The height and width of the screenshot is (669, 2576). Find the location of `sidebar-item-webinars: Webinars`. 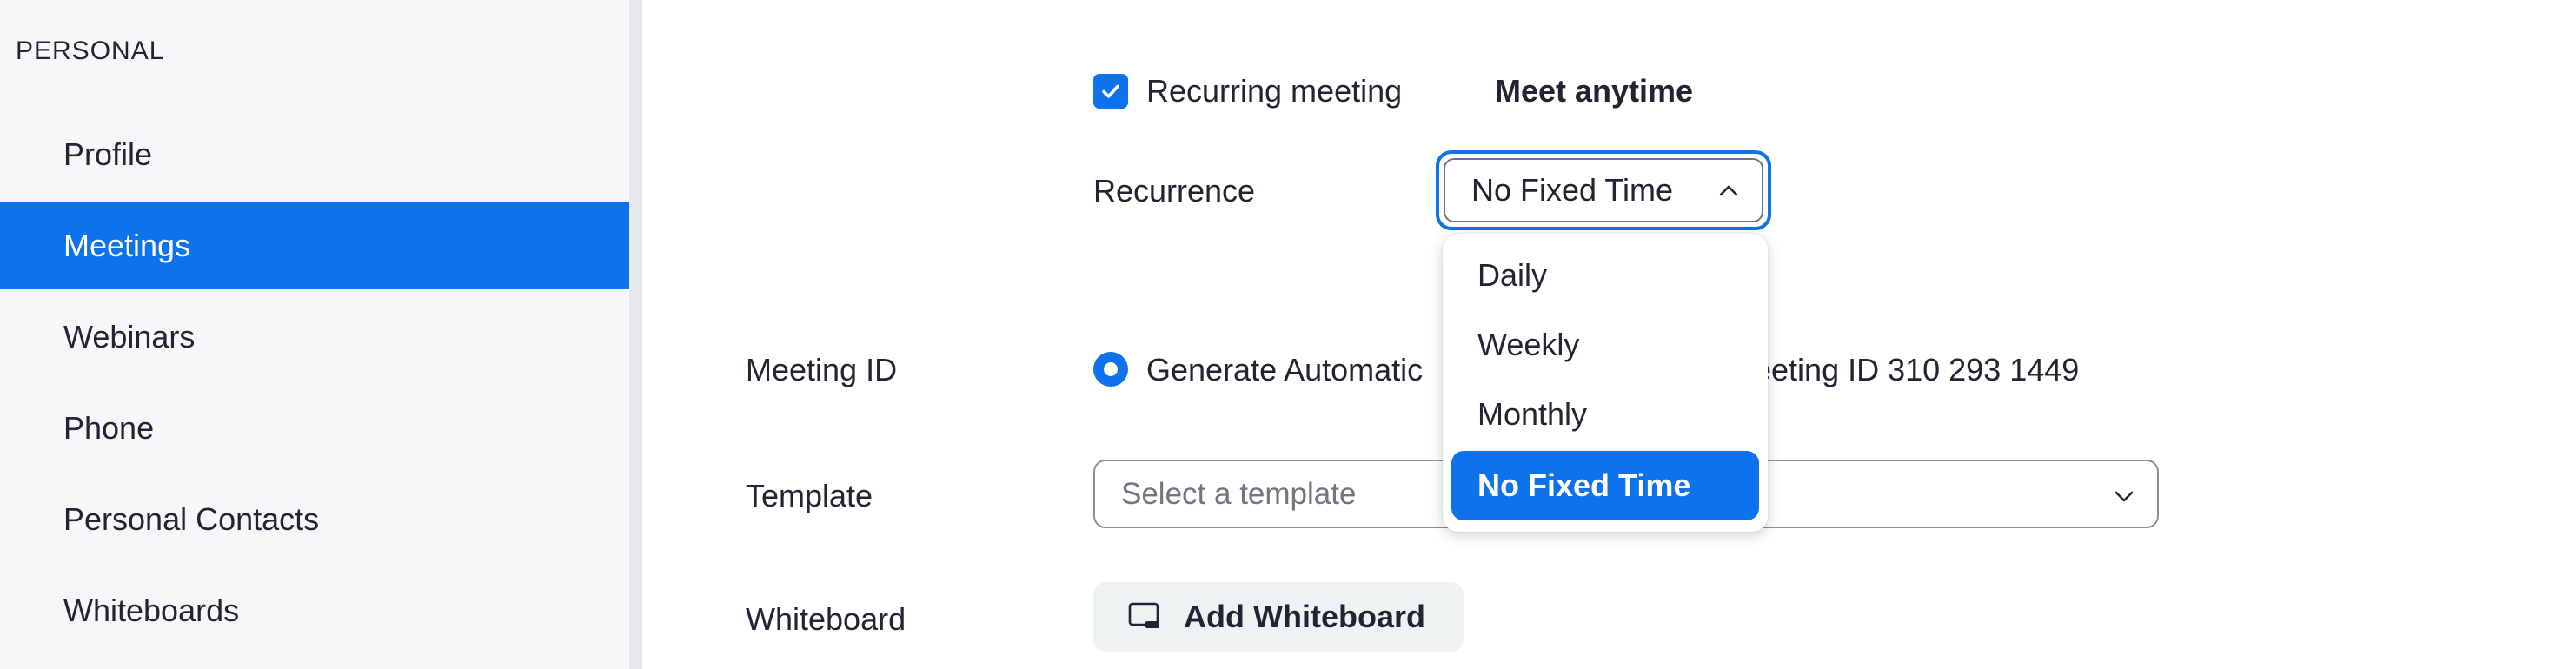

sidebar-item-webinars: Webinars is located at coordinates (314, 337).